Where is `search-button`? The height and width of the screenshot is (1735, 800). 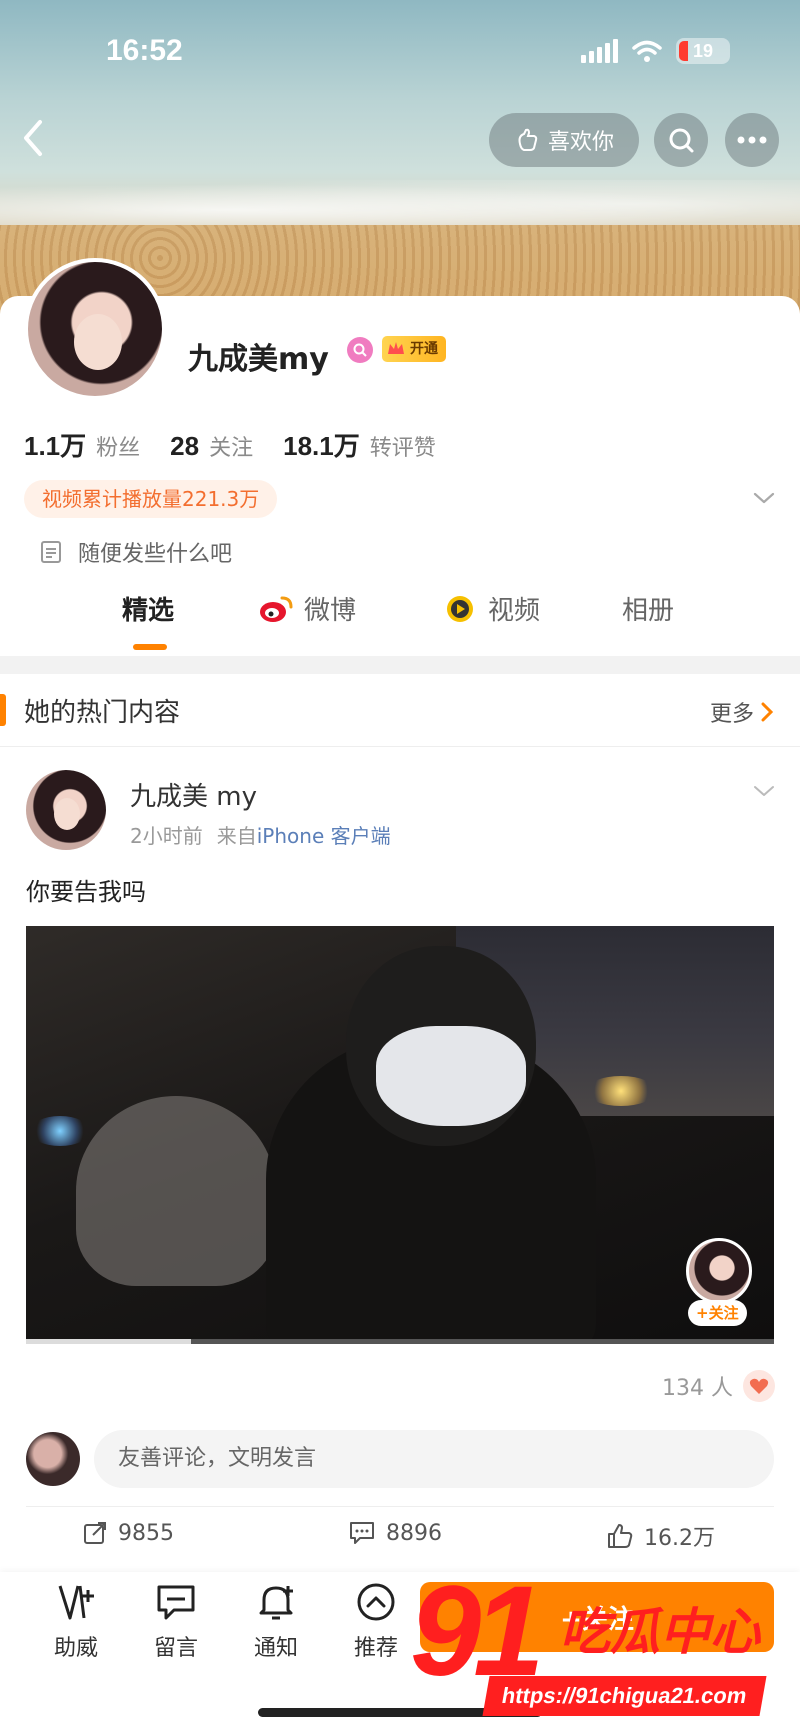
search-button is located at coordinates (681, 140).